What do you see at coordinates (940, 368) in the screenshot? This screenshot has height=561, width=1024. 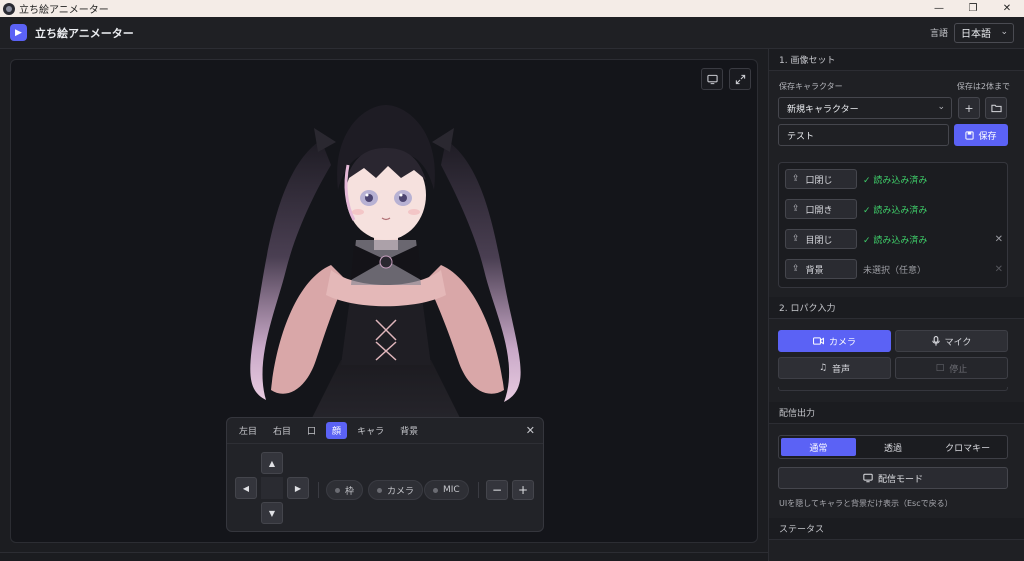 I see `stop-icon: □` at bounding box center [940, 368].